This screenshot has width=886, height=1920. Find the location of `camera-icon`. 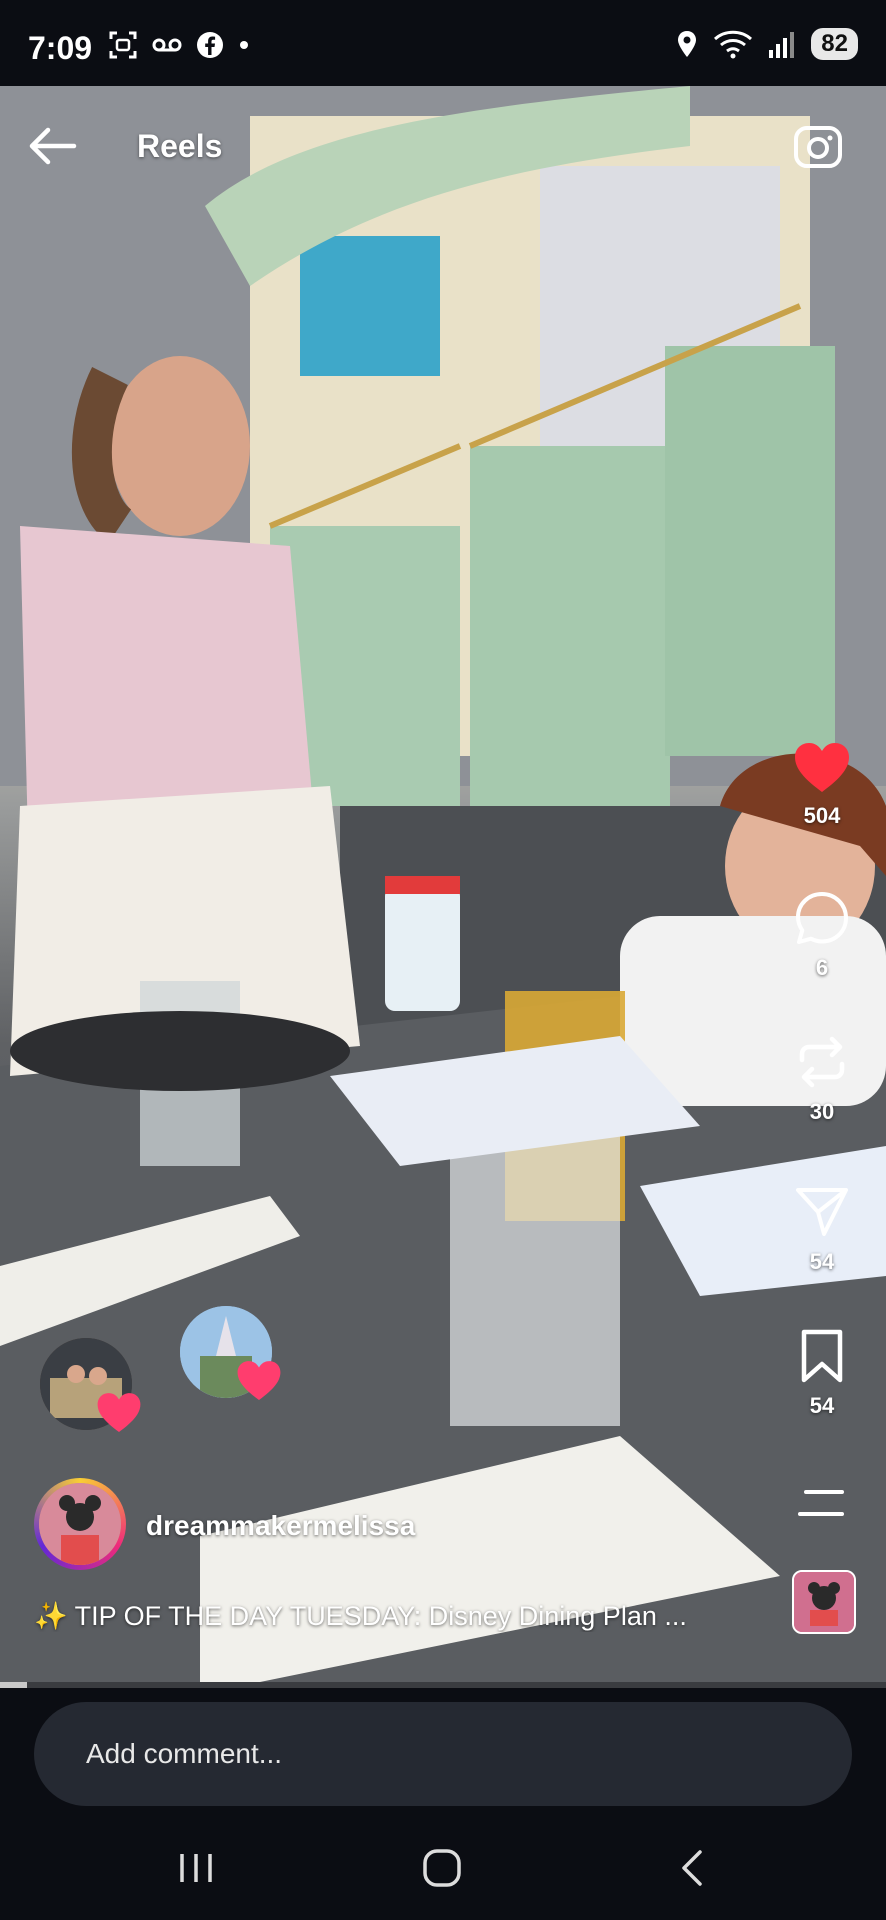

camera-icon is located at coordinates (818, 147).